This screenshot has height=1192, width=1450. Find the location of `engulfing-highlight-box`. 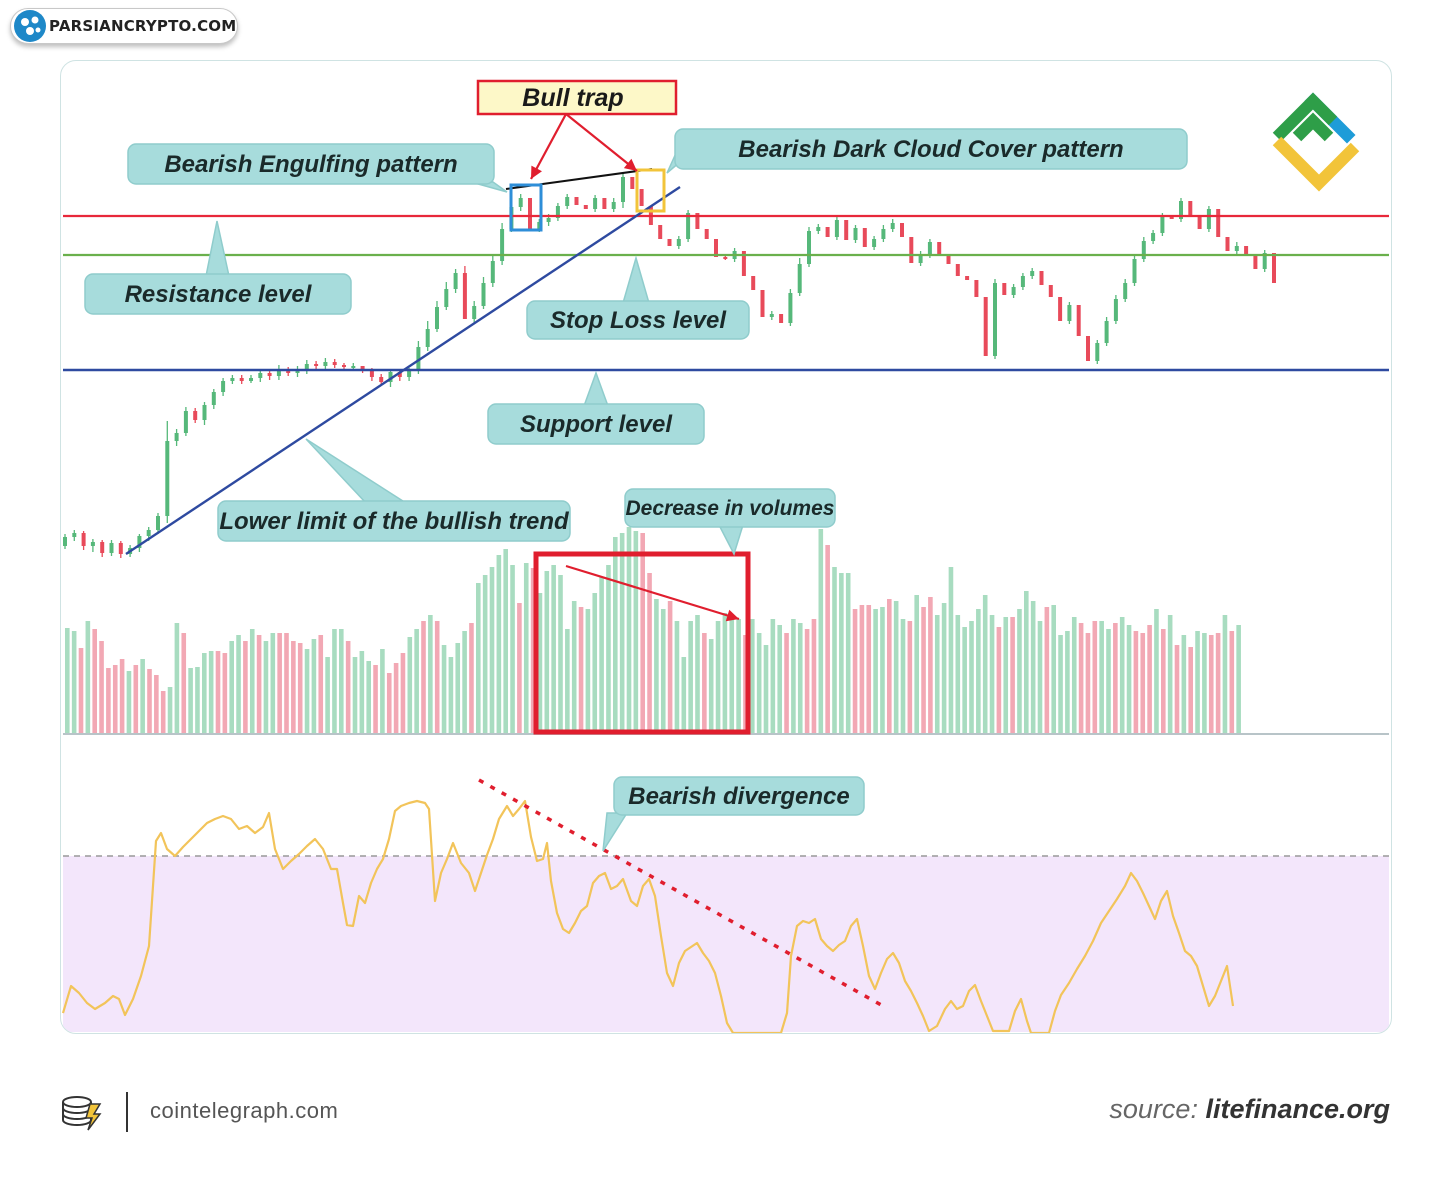

engulfing-highlight-box is located at coordinates (526, 207).